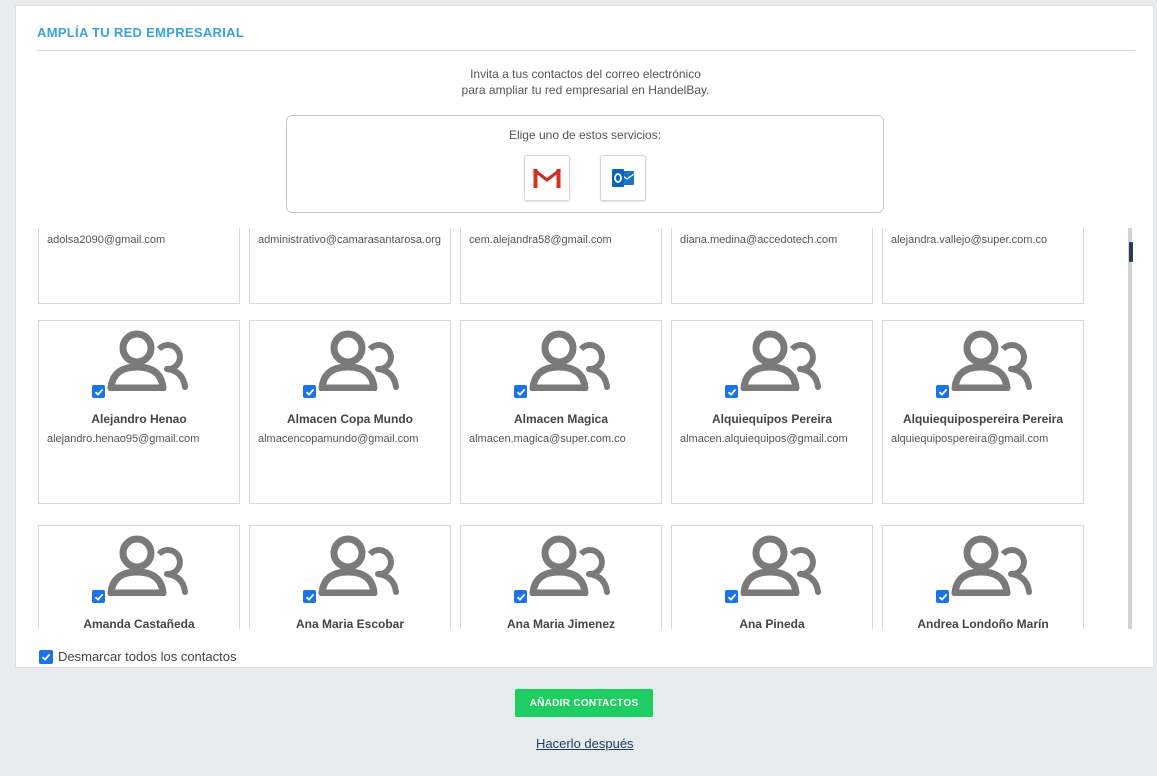  I want to click on outlook-button, so click(623, 178).